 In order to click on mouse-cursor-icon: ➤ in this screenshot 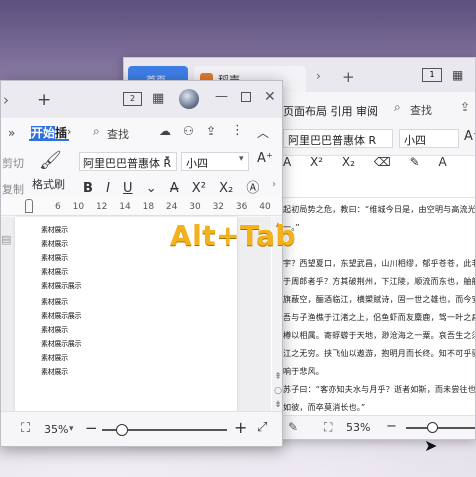, I will do `click(431, 445)`.